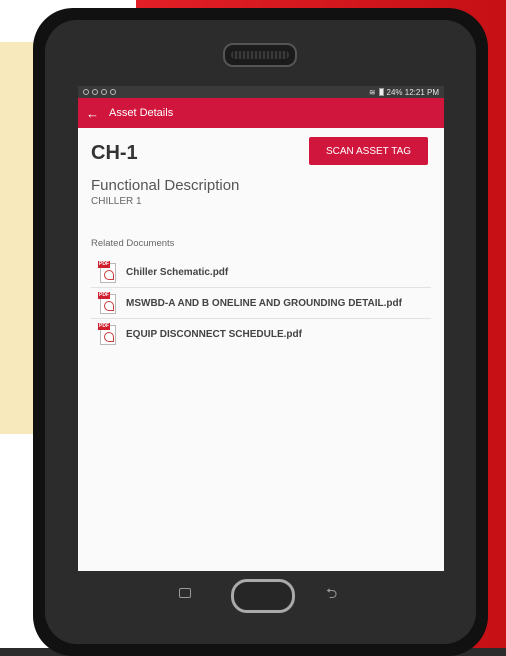 This screenshot has height=656, width=506. I want to click on document-item: PDF EQUIP DISCONNECT SCHEDULE.pdf, so click(261, 334).